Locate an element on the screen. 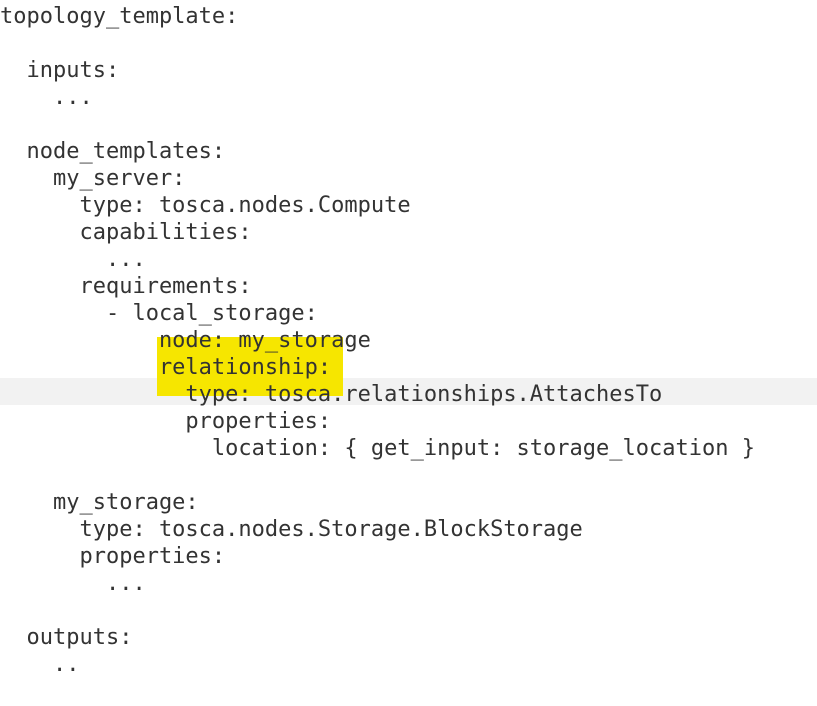 The image size is (817, 706). code-line-25: .. is located at coordinates (40, 664).